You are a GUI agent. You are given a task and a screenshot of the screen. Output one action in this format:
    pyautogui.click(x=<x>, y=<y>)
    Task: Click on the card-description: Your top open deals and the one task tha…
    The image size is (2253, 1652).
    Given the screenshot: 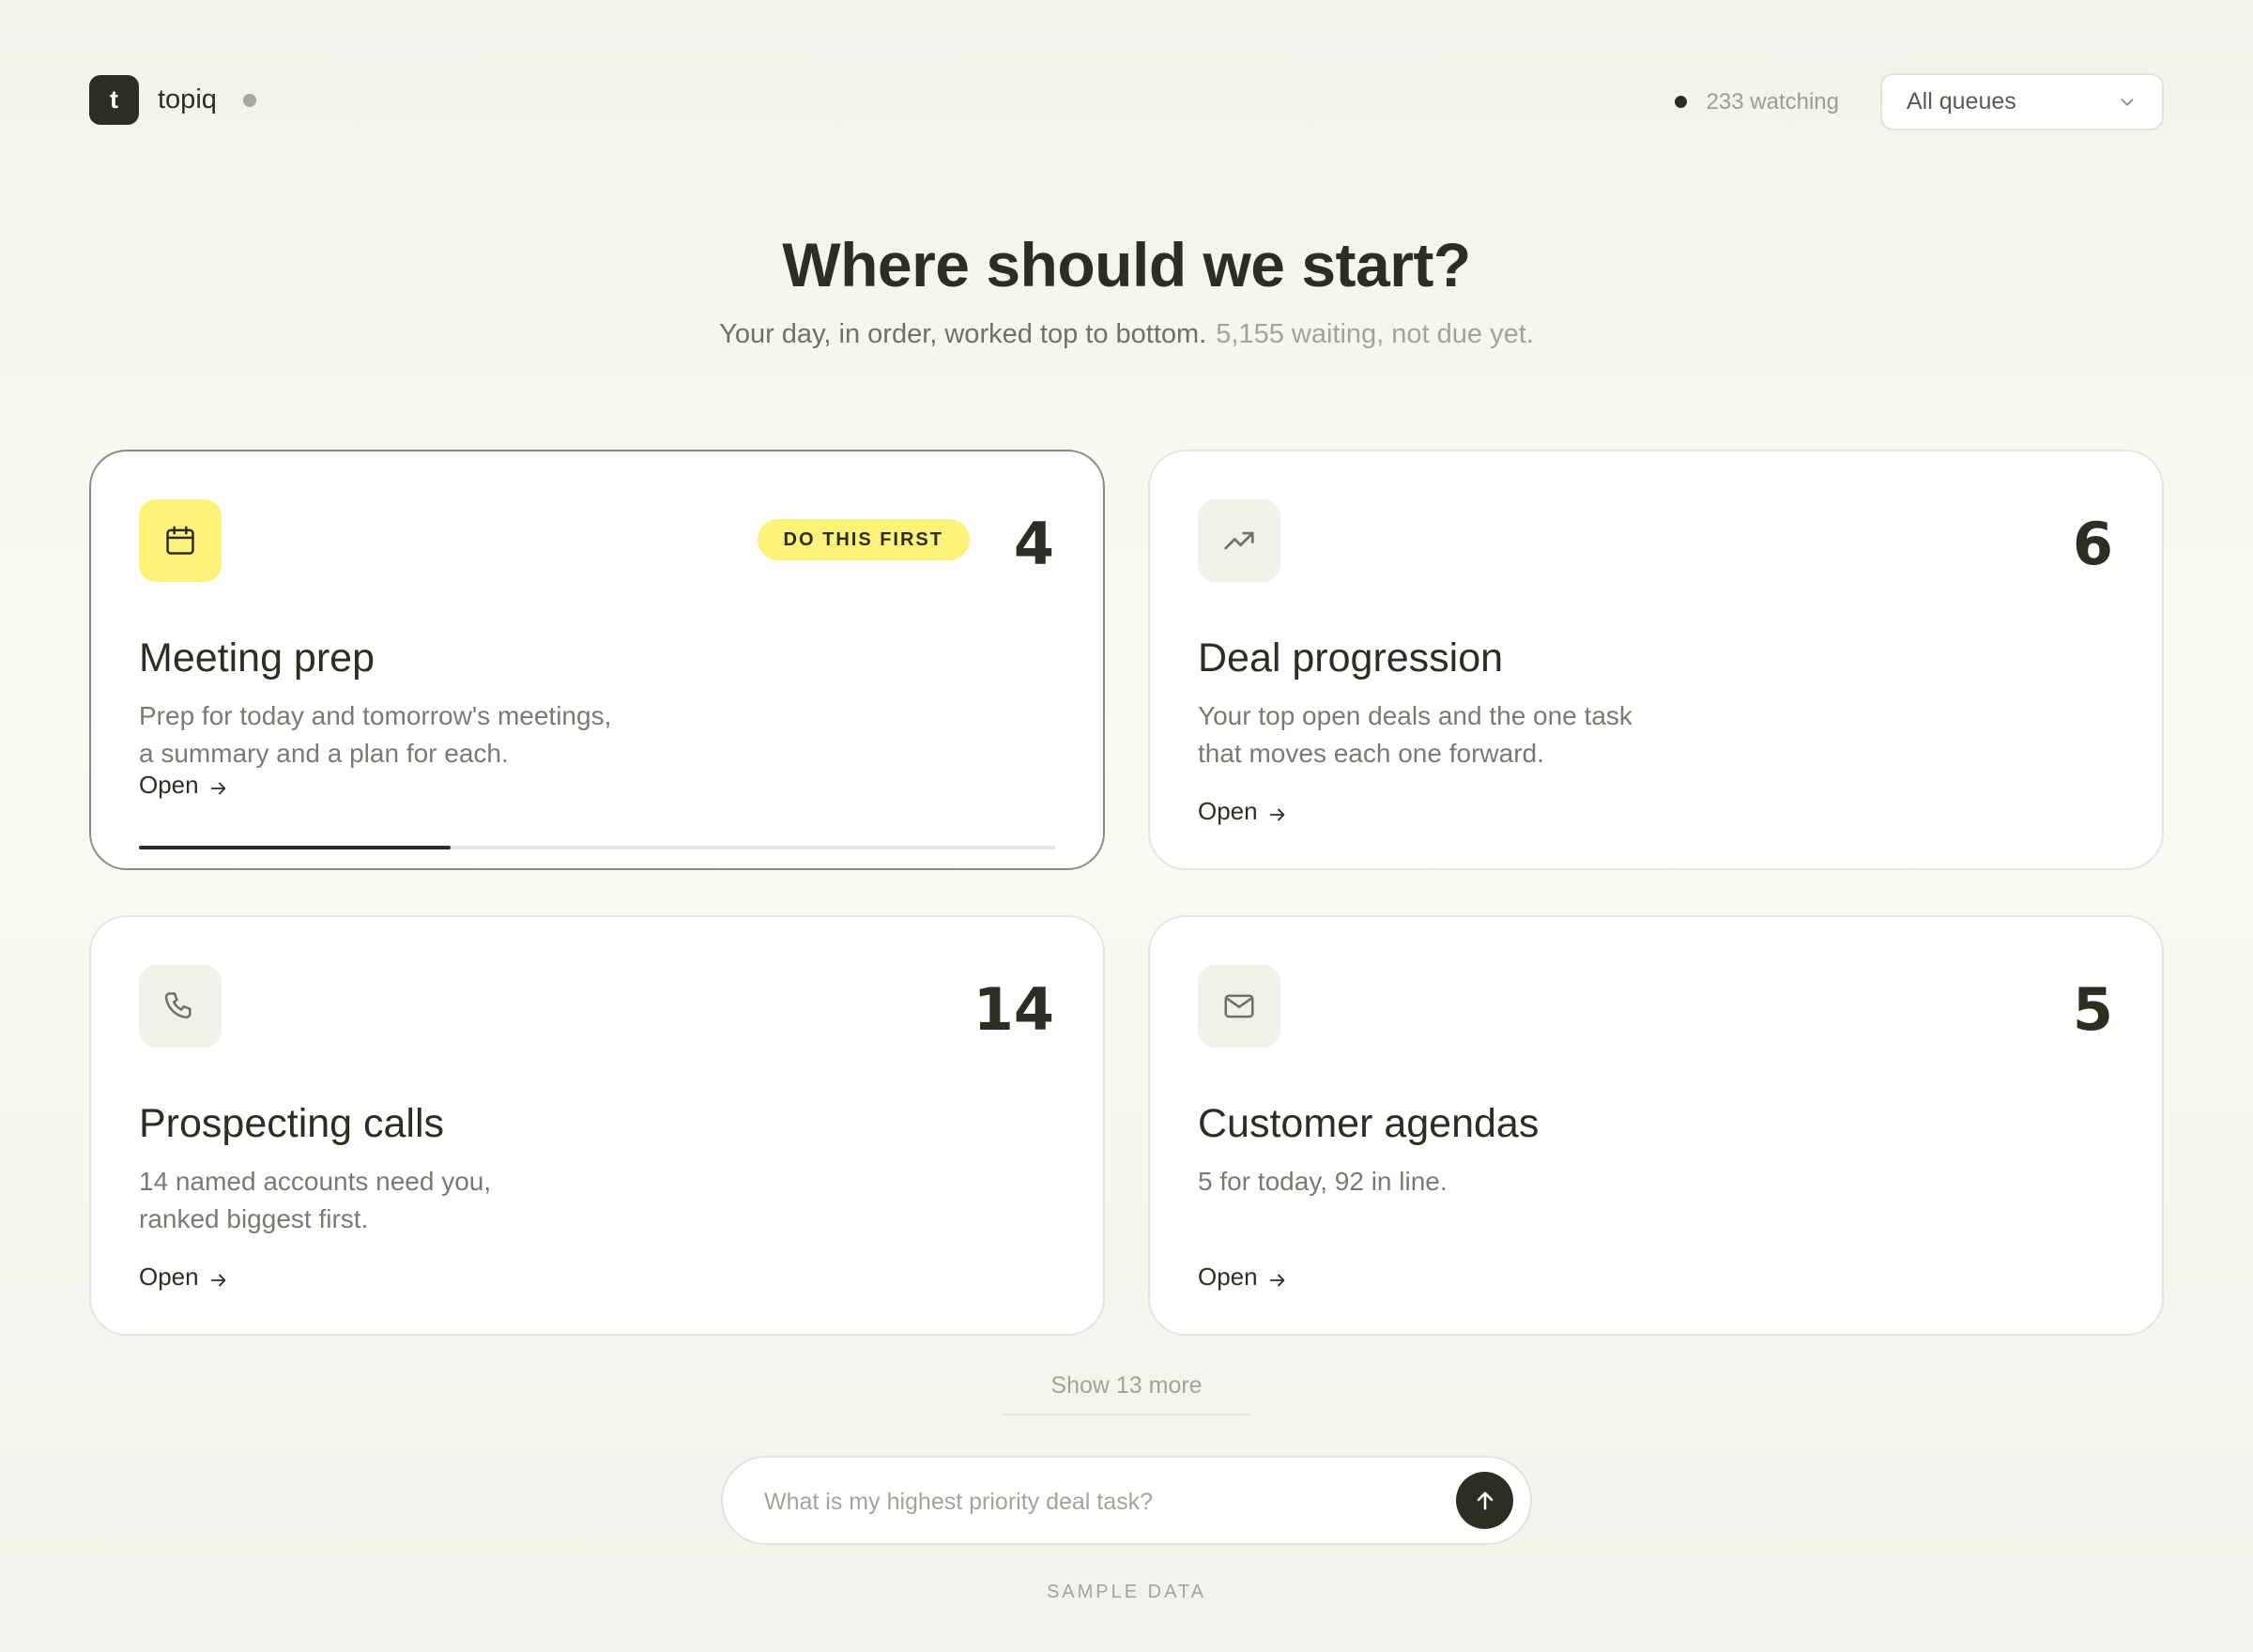 What is the action you would take?
    pyautogui.click(x=1461, y=734)
    